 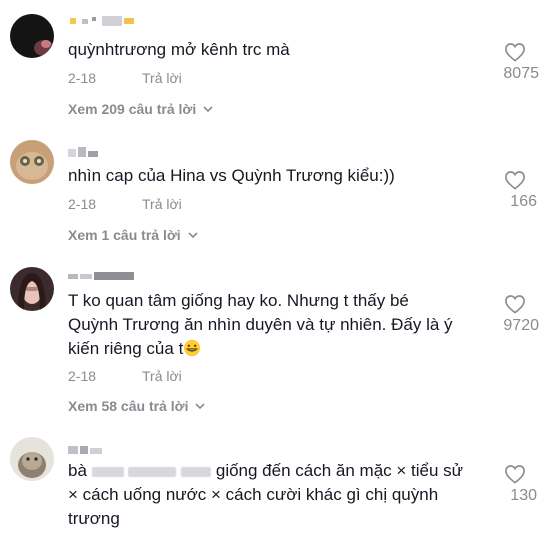 What do you see at coordinates (523, 495) in the screenshot?
I see `like-count: 130` at bounding box center [523, 495].